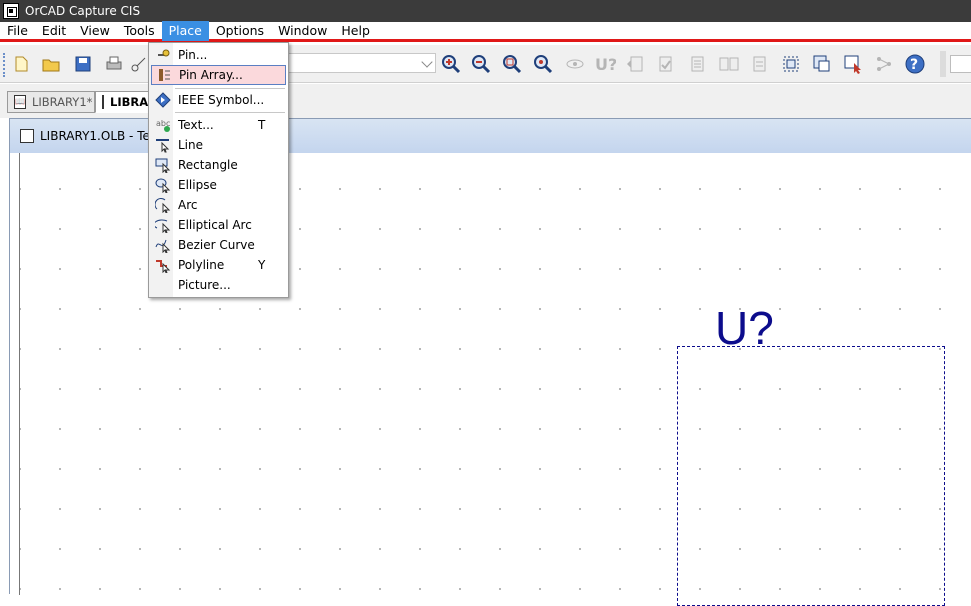  Describe the element at coordinates (51, 64) in the screenshot. I see `open-folder-icon` at that location.